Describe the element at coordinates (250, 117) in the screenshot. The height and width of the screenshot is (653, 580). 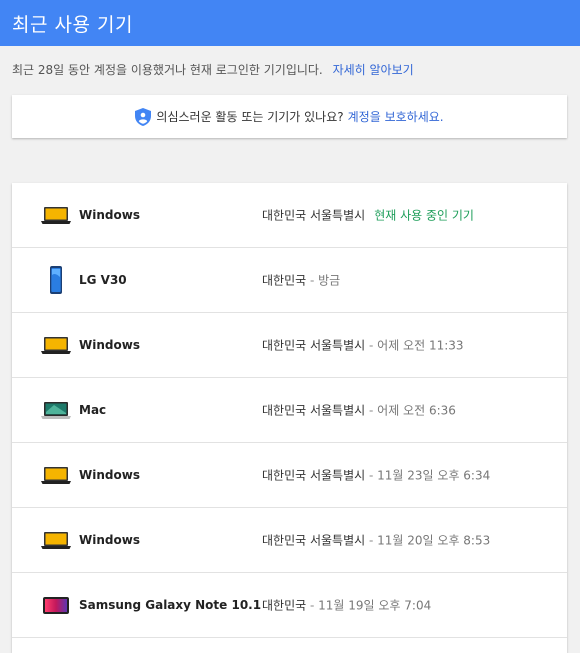
I see `notice-text: 의심스러운 활동 또는 기기가 있나요?` at that location.